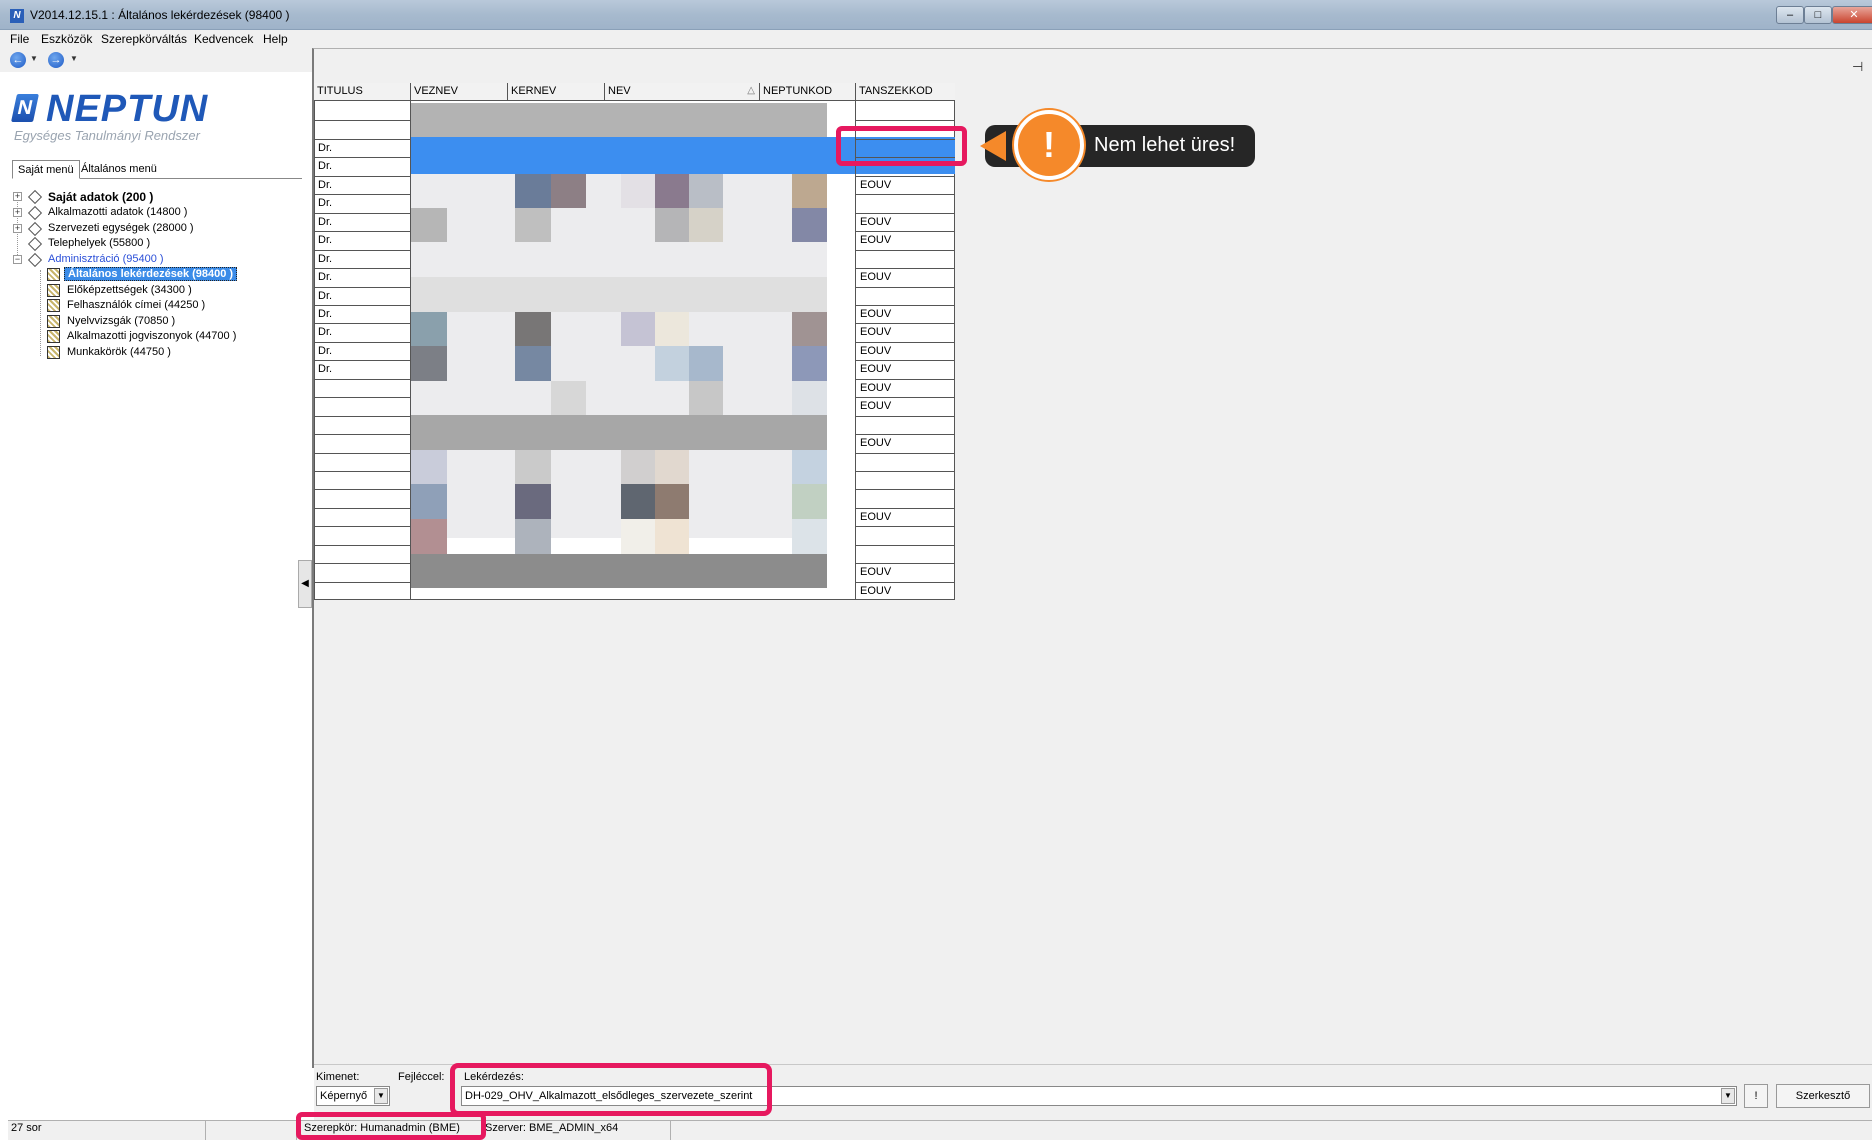 This screenshot has height=1140, width=1872. I want to click on tree-item-alkalmazotti-adatok: + Alkalmazotti adatok (14800 ), so click(150, 213).